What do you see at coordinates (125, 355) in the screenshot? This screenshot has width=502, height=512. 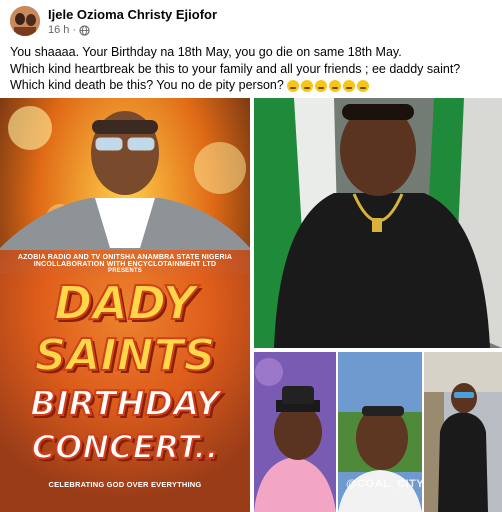 I see `flyer-title-word: SAINTS` at bounding box center [125, 355].